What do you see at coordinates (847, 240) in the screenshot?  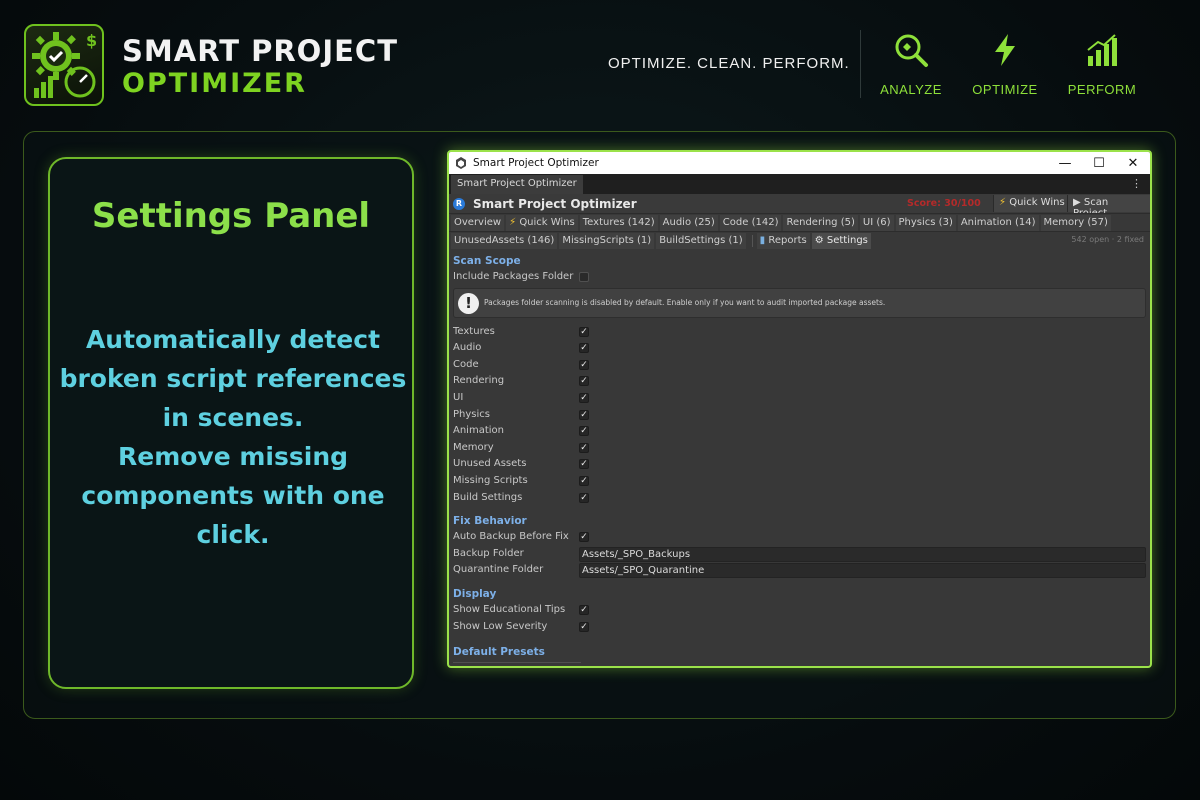 I see `tab-label: Settings` at bounding box center [847, 240].